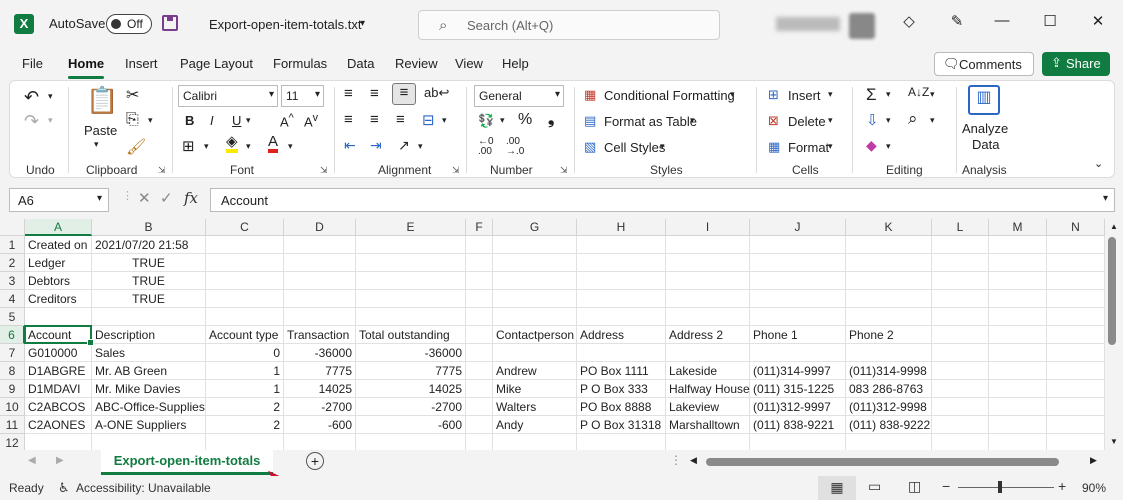  What do you see at coordinates (144, 198) in the screenshot?
I see `cancel-icon: ✕` at bounding box center [144, 198].